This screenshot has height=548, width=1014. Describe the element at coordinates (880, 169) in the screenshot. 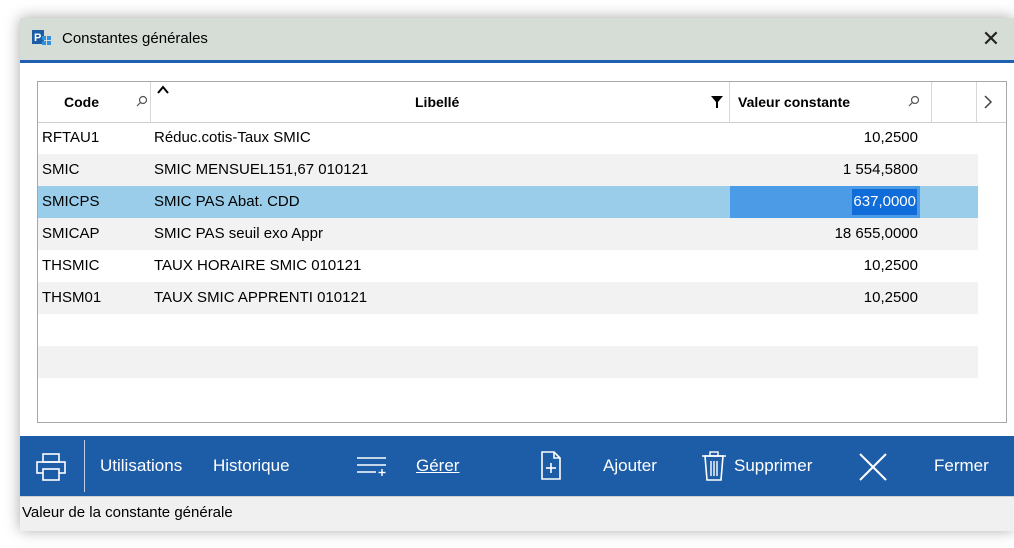

I see `cell-valeur: 1 554,5800` at that location.